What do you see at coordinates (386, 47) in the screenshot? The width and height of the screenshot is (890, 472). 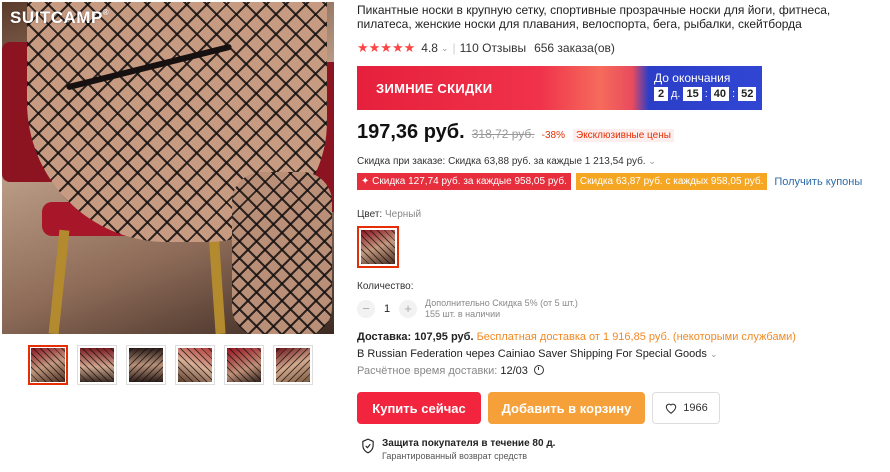 I see `star-rating-icon: ★★★★★` at bounding box center [386, 47].